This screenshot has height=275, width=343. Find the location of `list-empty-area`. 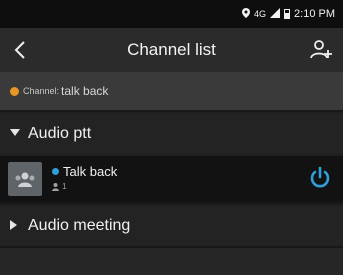

list-empty-area is located at coordinates (171, 261).